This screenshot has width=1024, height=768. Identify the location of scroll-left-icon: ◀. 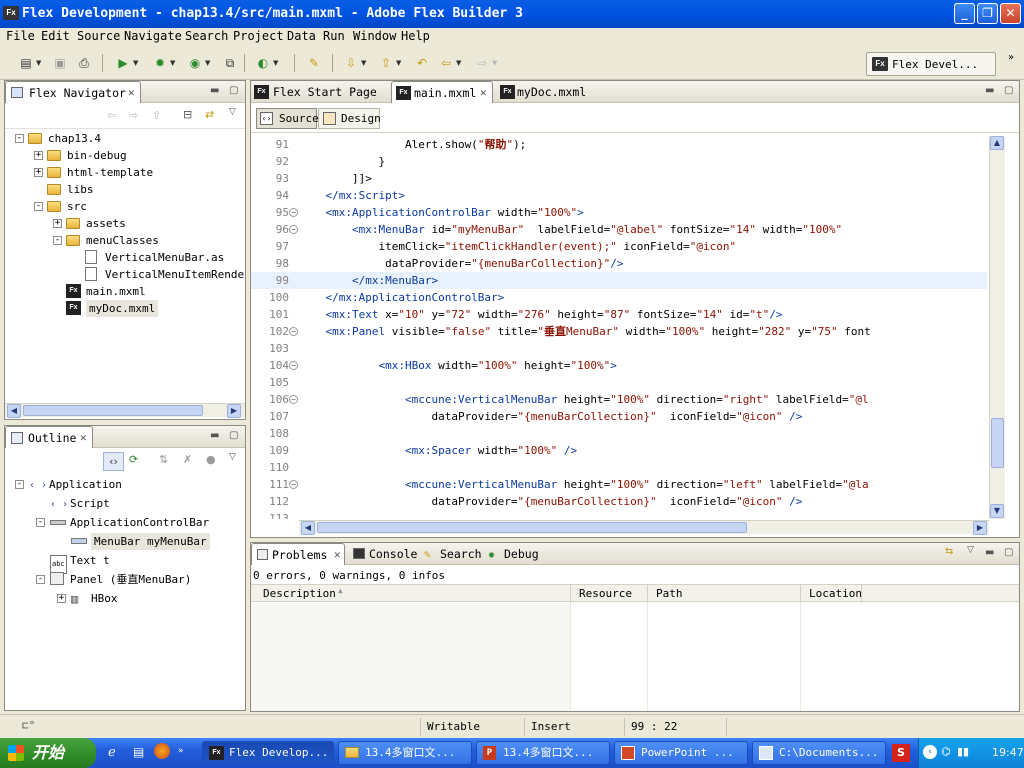
(308, 528).